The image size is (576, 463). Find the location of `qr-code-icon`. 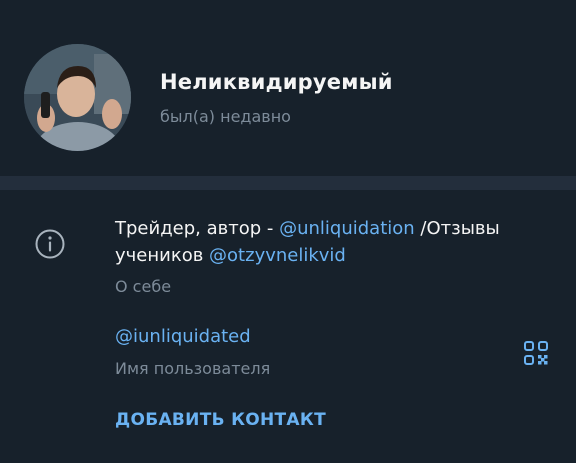

qr-code-icon is located at coordinates (536, 353).